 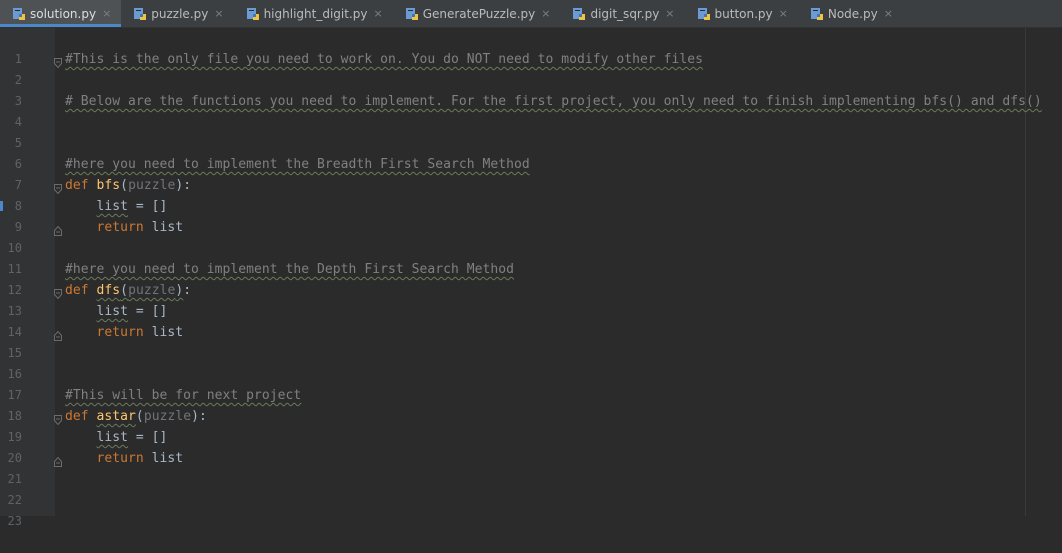 I want to click on tab-highlight-digit-py: highlight_digit.py ×, so click(x=313, y=13).